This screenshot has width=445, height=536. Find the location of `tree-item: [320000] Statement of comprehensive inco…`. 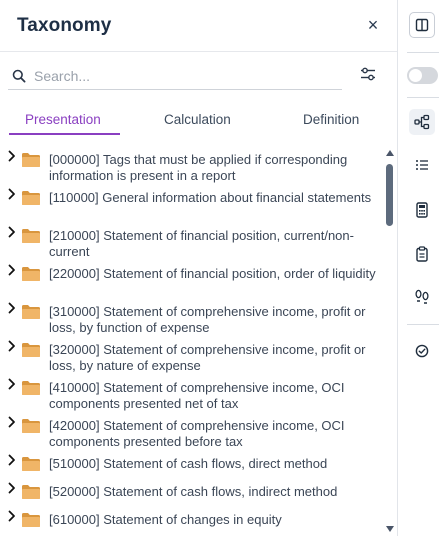

tree-item: [320000] Statement of comprehensive inco… is located at coordinates (192, 355).